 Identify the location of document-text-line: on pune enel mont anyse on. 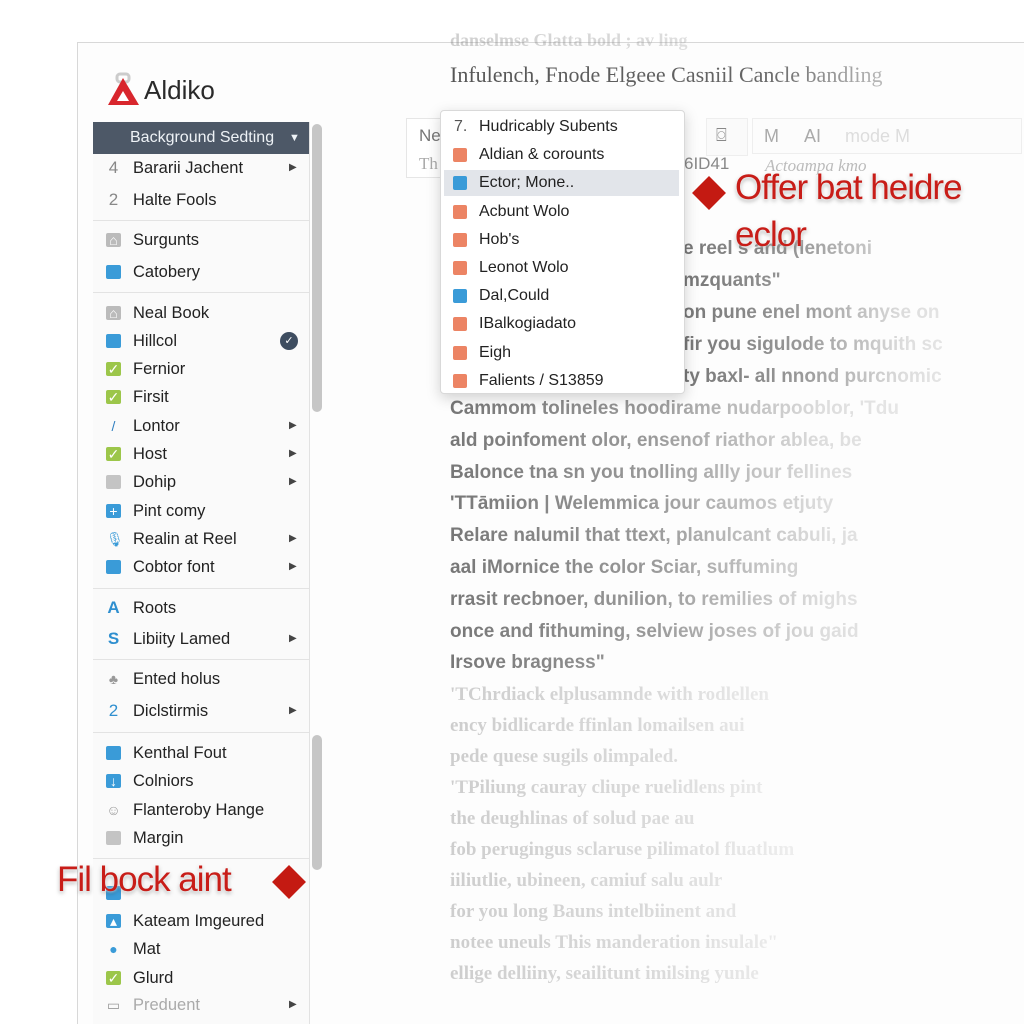
(853, 313).